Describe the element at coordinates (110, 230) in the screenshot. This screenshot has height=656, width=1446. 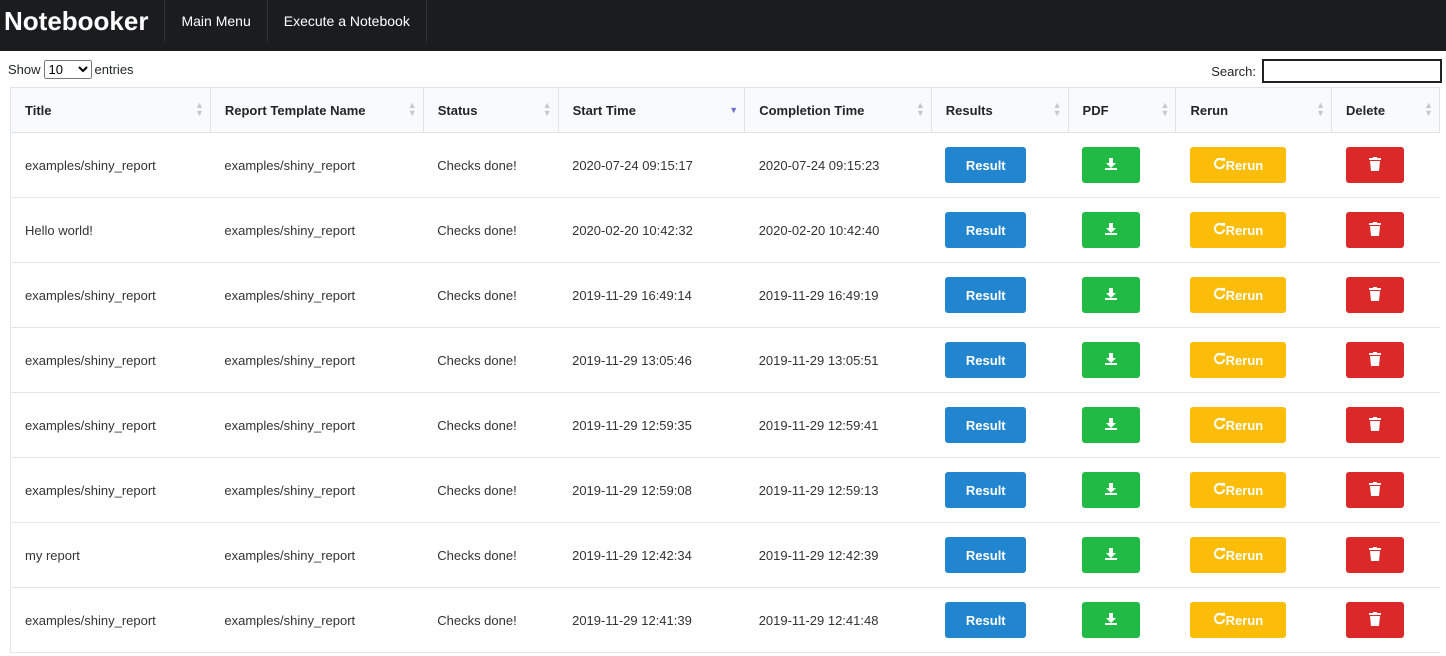
I see `cell-title: Hello world!` at that location.